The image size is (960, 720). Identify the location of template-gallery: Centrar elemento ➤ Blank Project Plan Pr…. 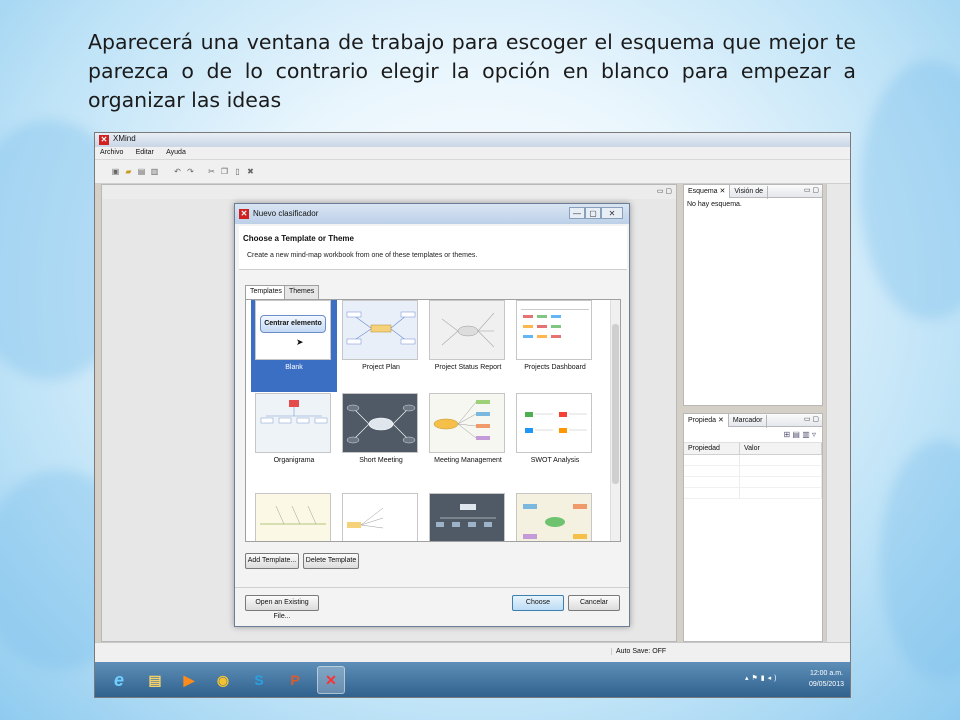
(433, 420).